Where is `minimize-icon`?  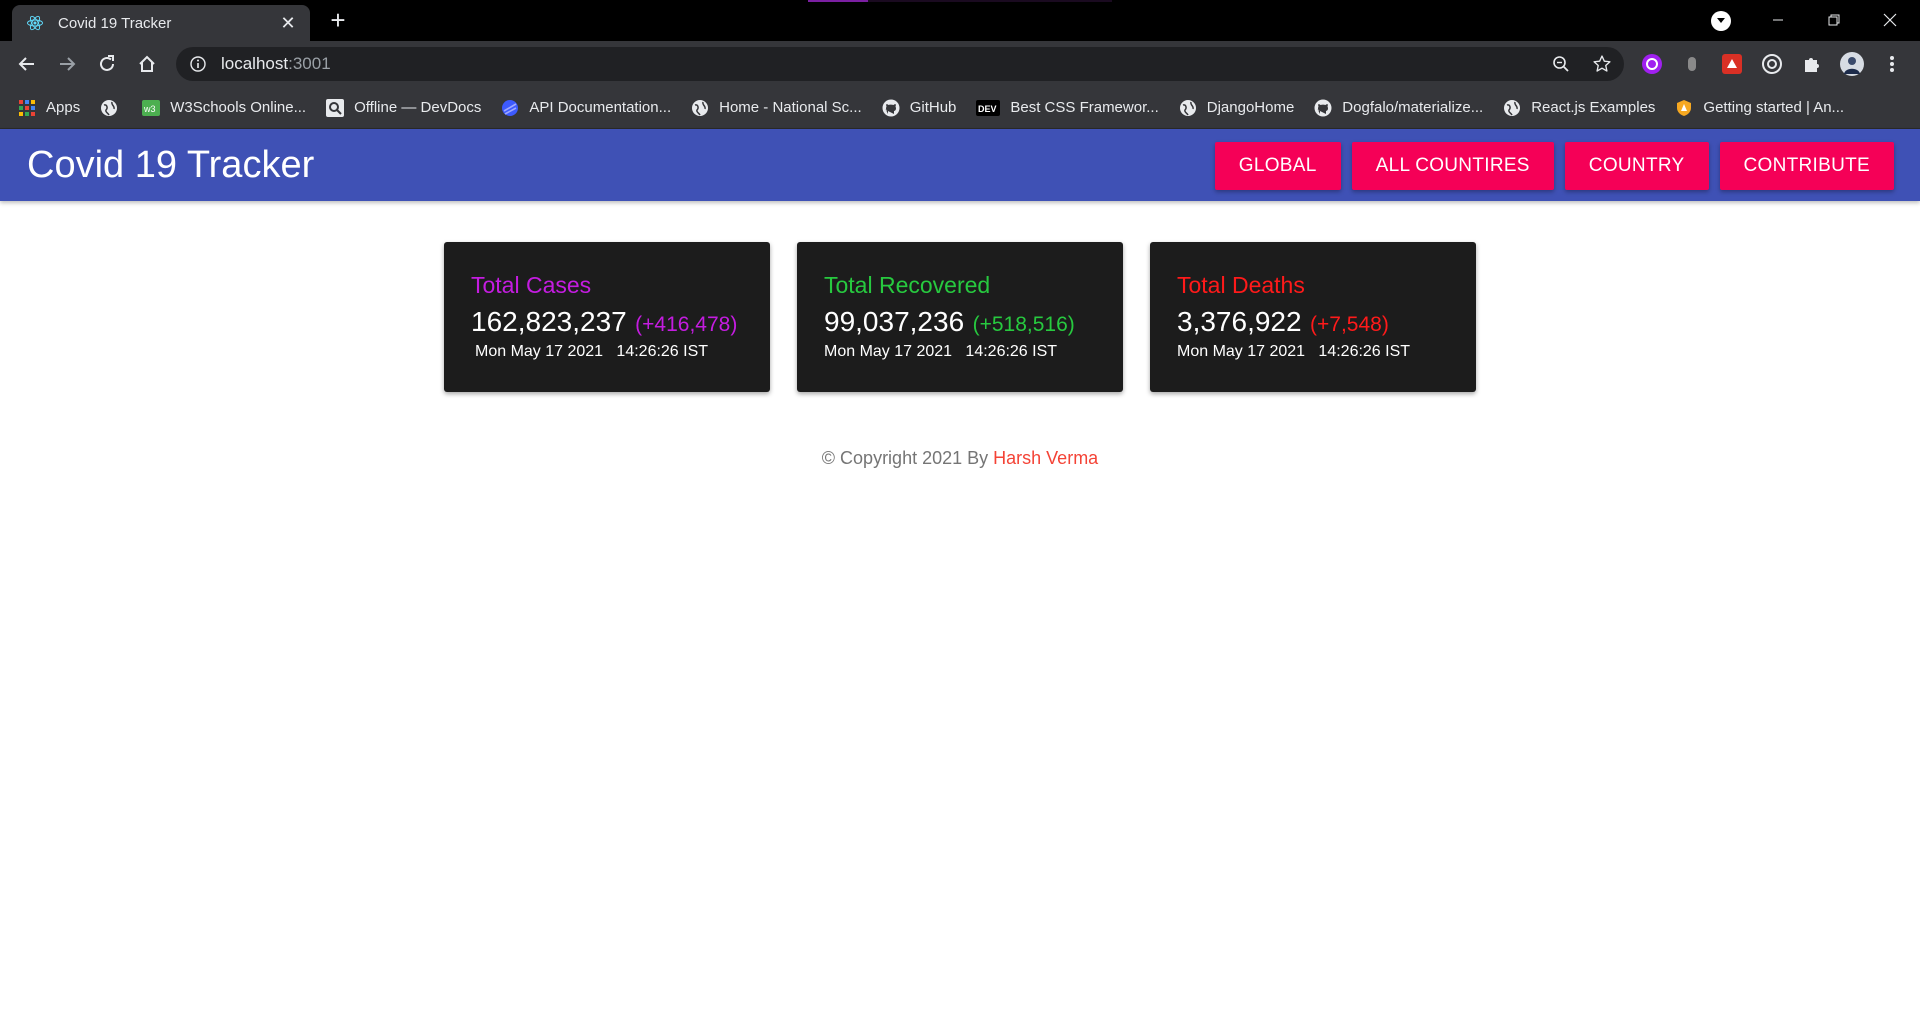
minimize-icon is located at coordinates (1778, 20).